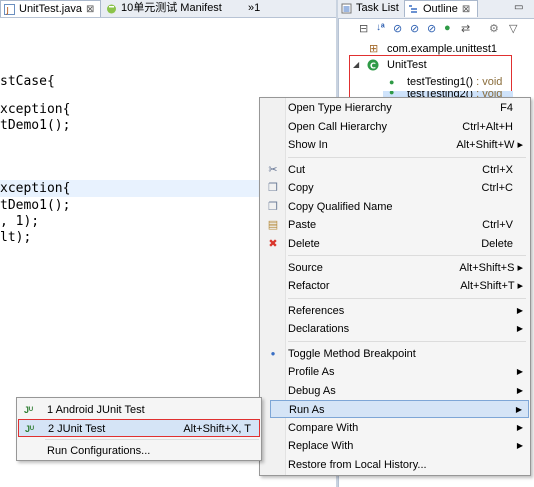  Describe the element at coordinates (309, 286) in the screenshot. I see `menu-label: Refactor` at that location.